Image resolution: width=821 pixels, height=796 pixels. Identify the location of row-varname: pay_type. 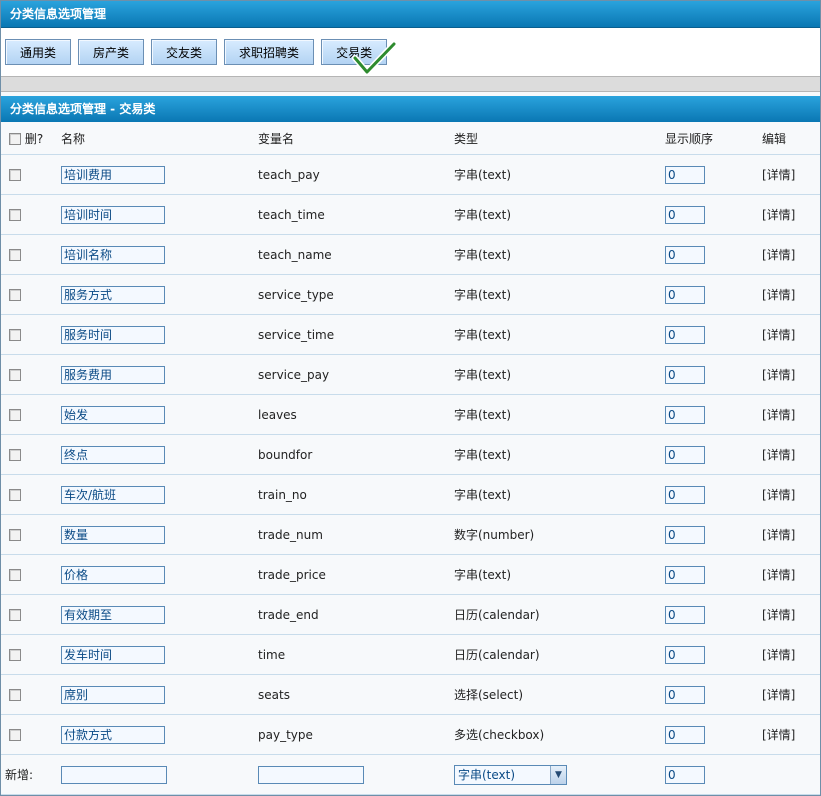
(356, 734).